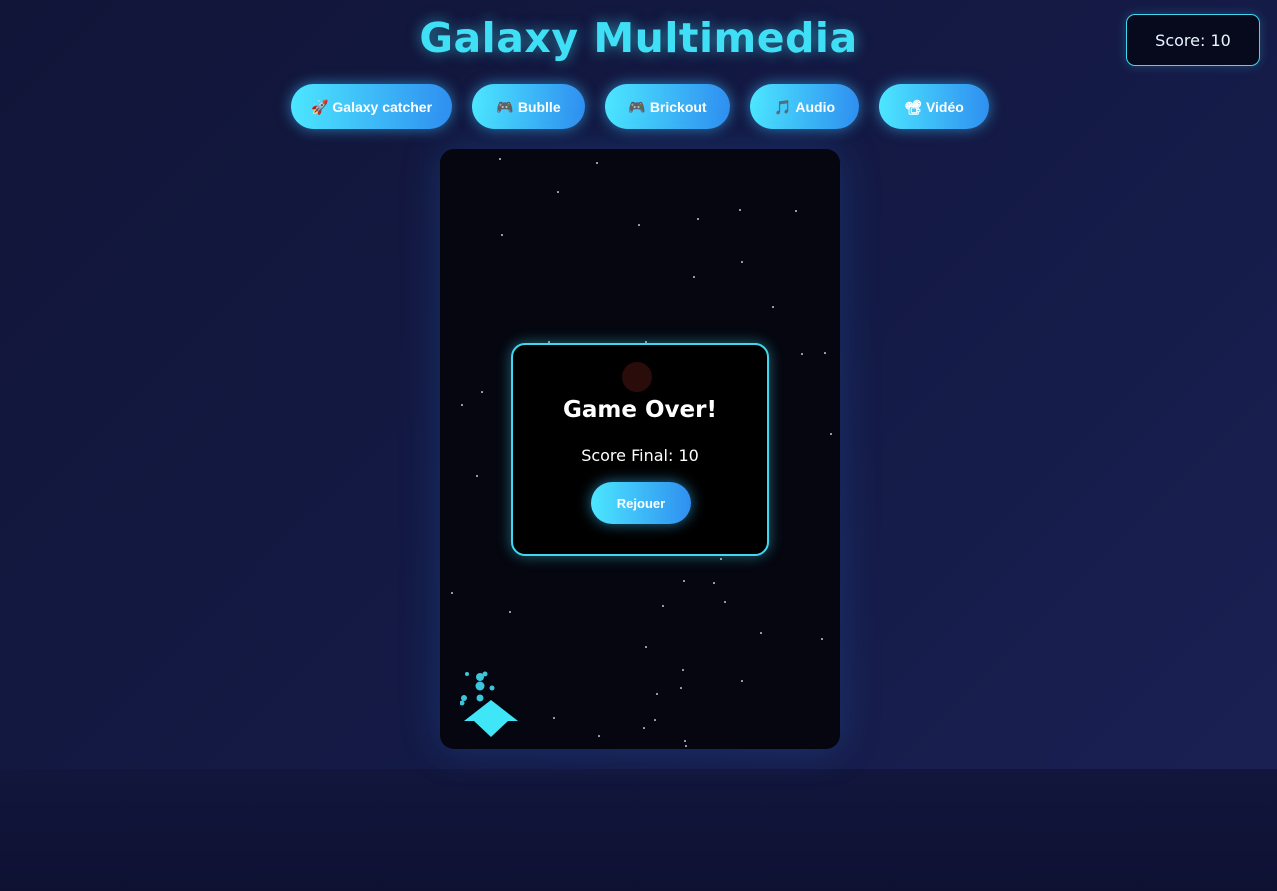  Describe the element at coordinates (638, 38) in the screenshot. I see `page-title: Galaxy Multimedia` at that location.